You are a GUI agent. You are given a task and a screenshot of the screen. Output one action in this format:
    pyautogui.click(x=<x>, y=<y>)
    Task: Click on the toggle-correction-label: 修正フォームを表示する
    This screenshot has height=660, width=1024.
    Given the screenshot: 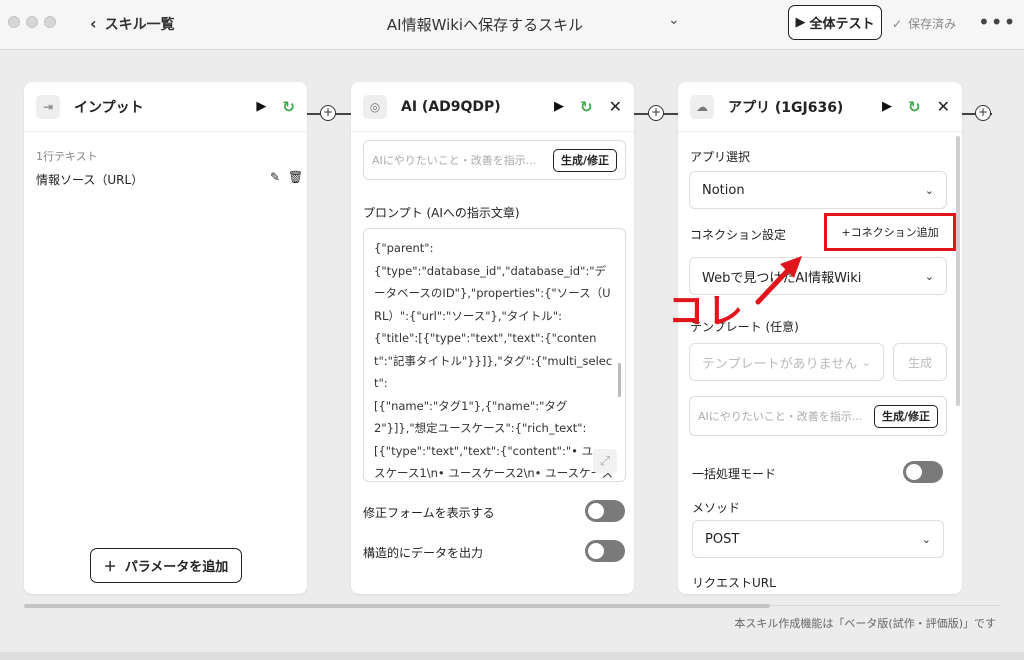 What is the action you would take?
    pyautogui.click(x=429, y=513)
    